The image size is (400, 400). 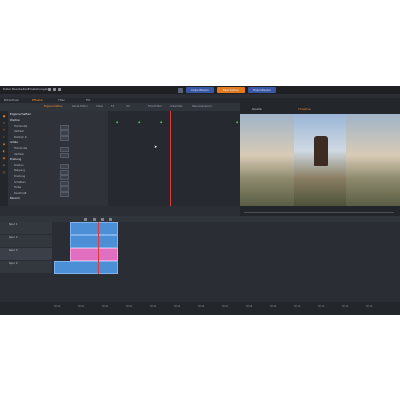 What do you see at coordinates (94, 254) in the screenshot?
I see `effect-clip` at bounding box center [94, 254].